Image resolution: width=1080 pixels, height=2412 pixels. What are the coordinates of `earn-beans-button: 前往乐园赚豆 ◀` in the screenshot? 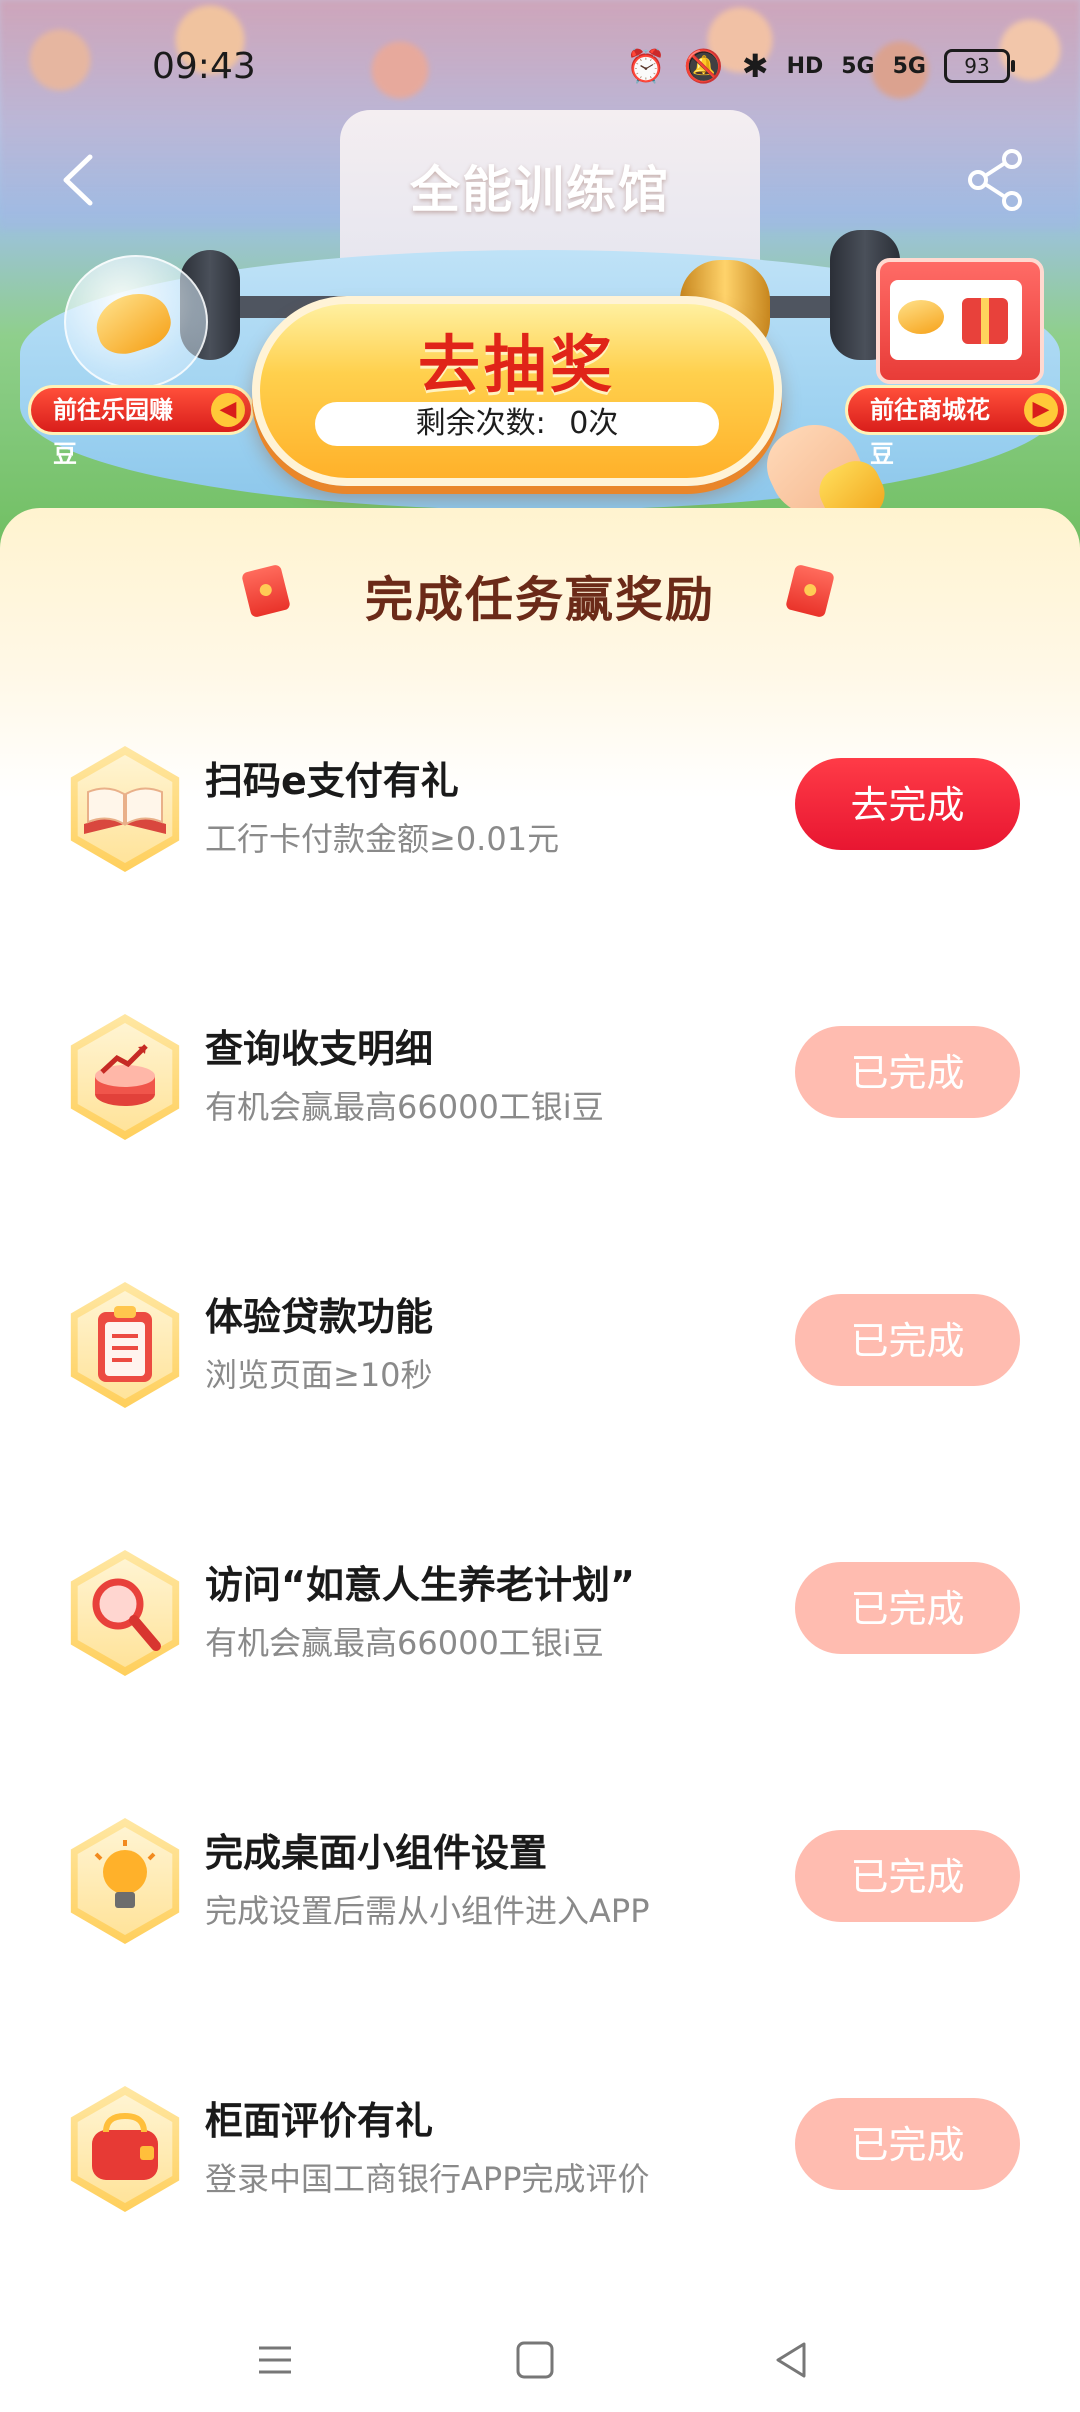 It's located at (141, 426).